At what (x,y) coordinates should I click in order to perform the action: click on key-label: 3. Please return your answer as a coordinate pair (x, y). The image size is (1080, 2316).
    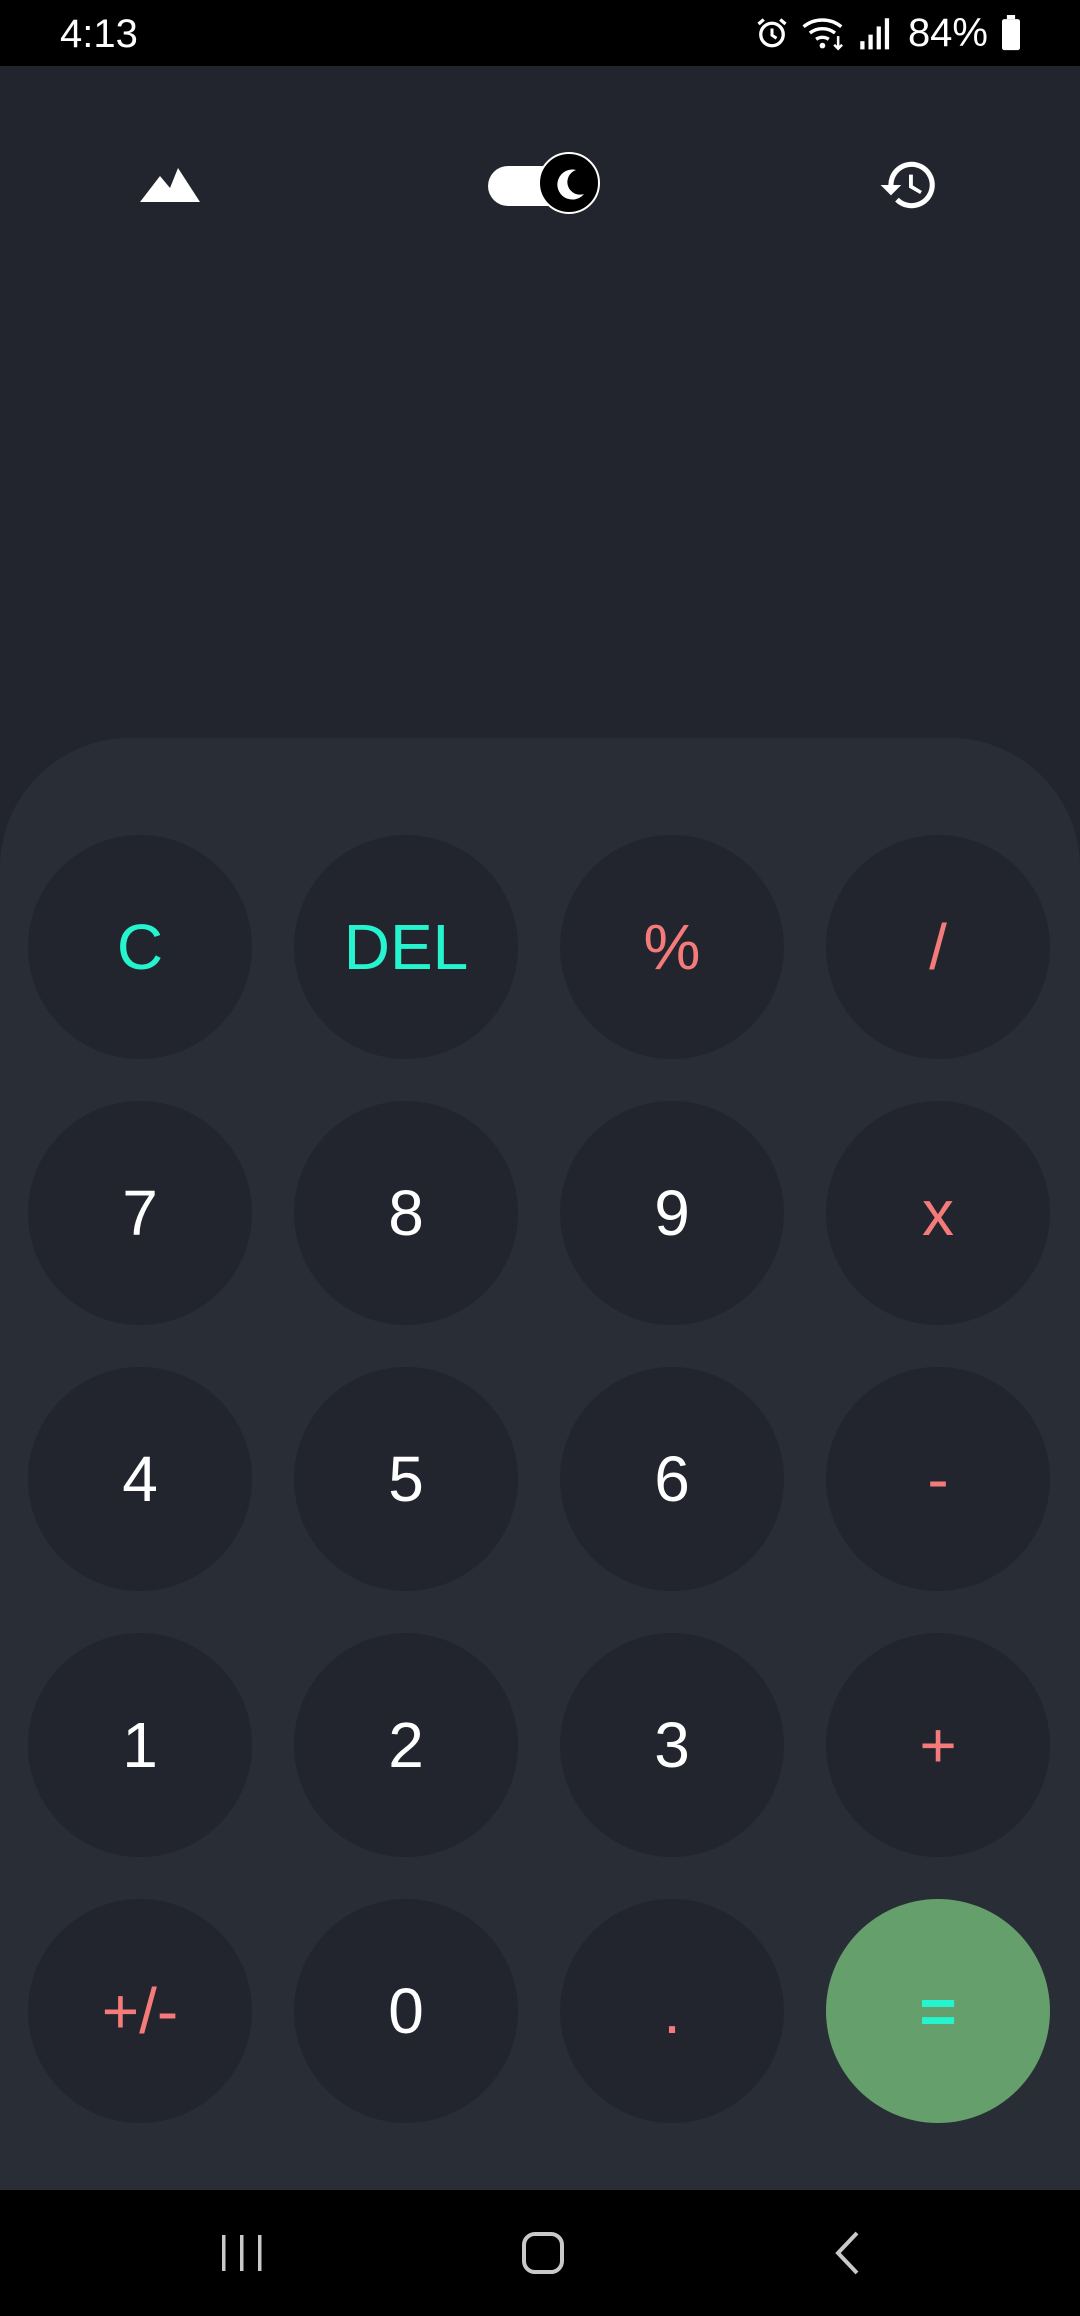
    Looking at the image, I should click on (672, 1745).